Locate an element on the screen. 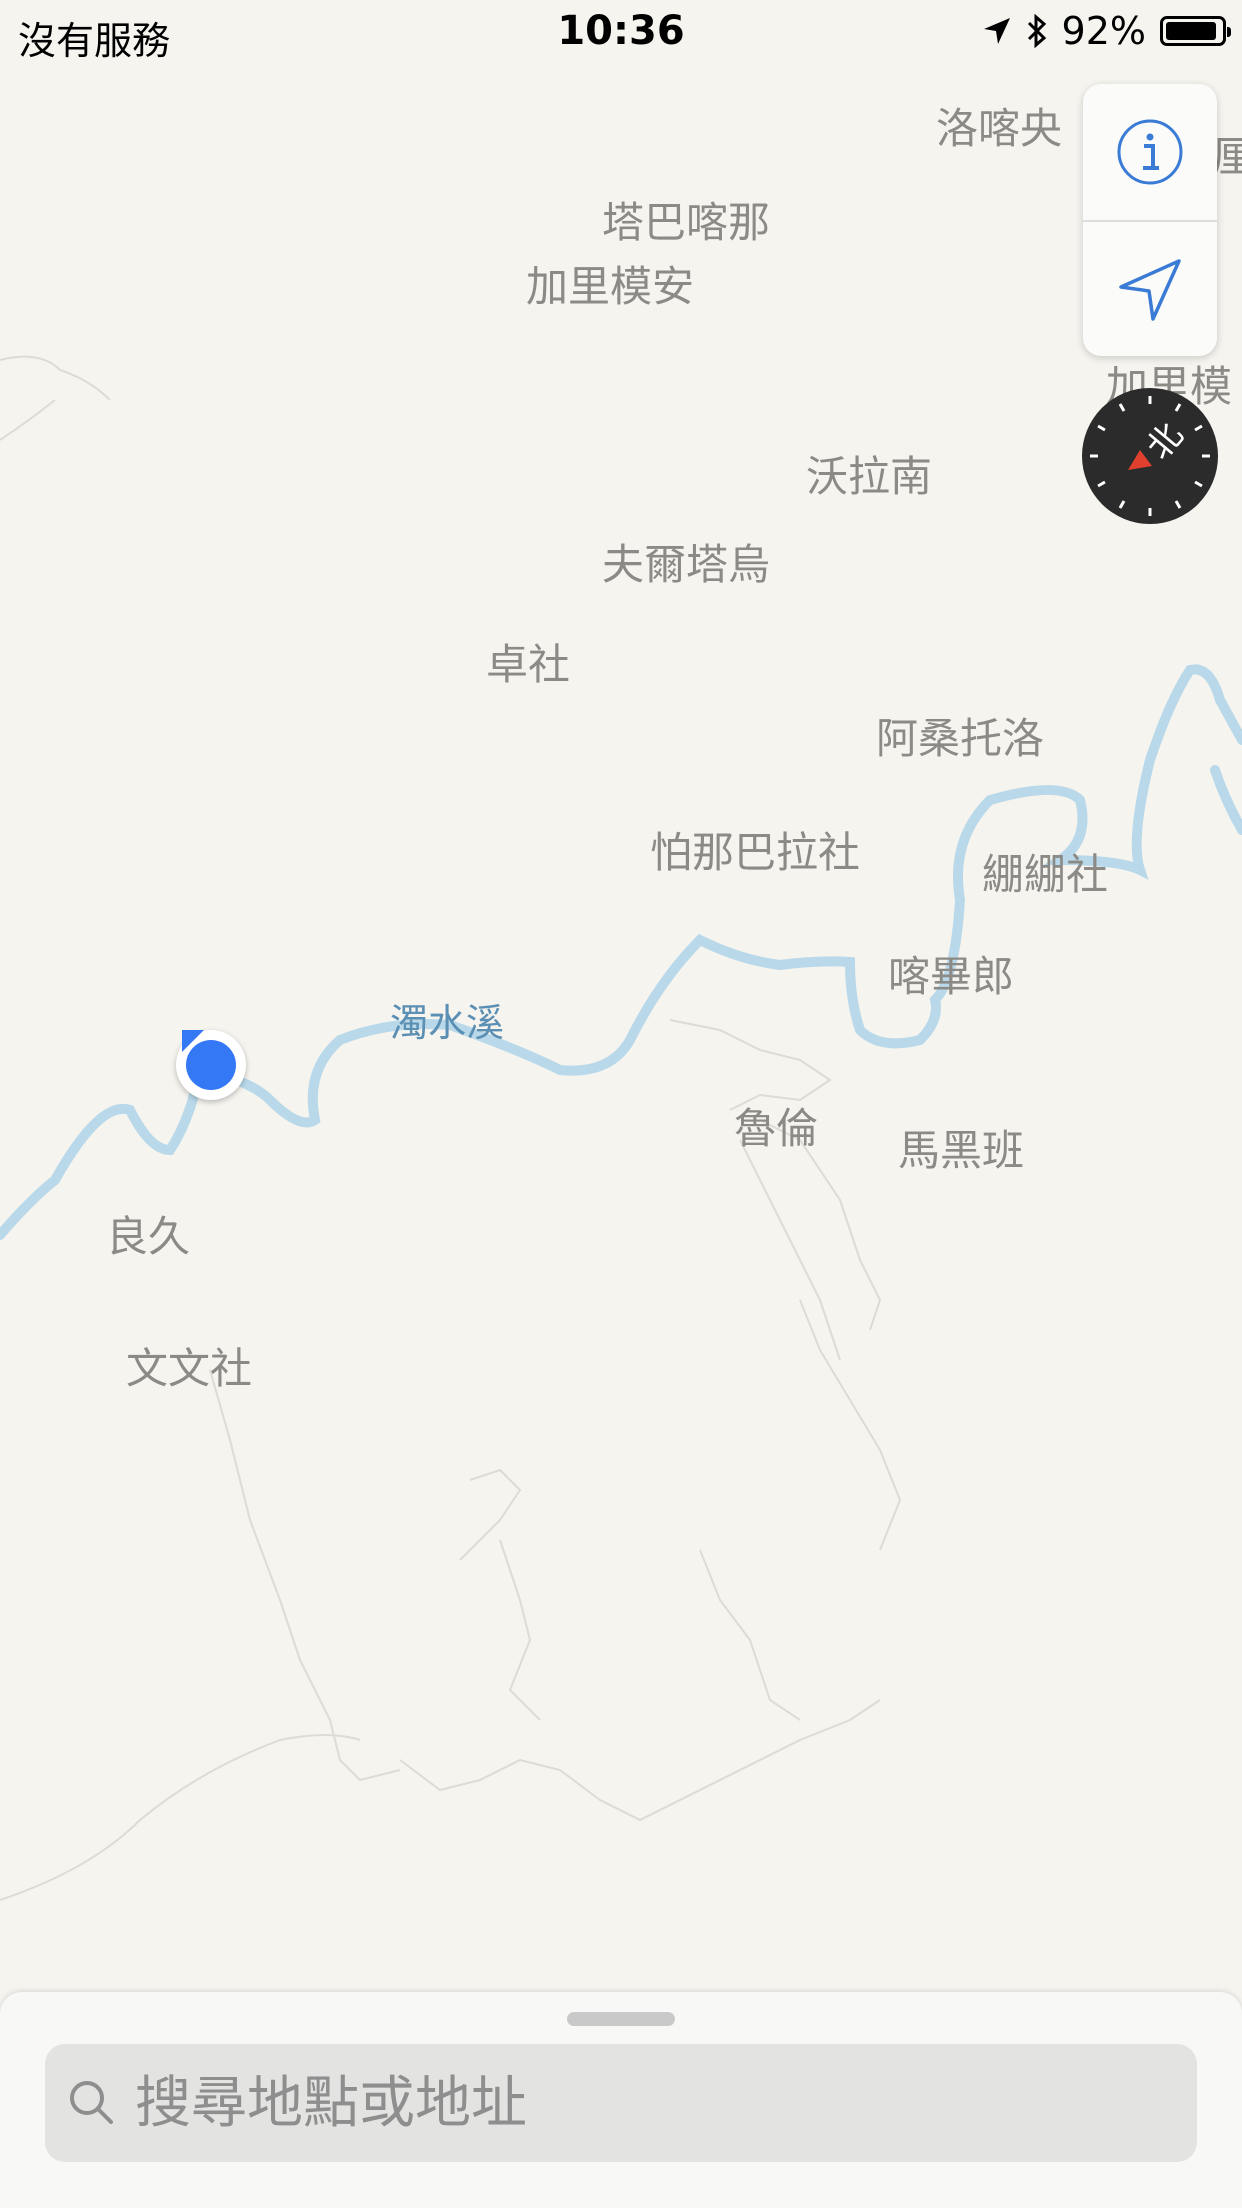 The image size is (1242, 2208). status-bar: 沒有服務 10:36 92% is located at coordinates (621, 31).